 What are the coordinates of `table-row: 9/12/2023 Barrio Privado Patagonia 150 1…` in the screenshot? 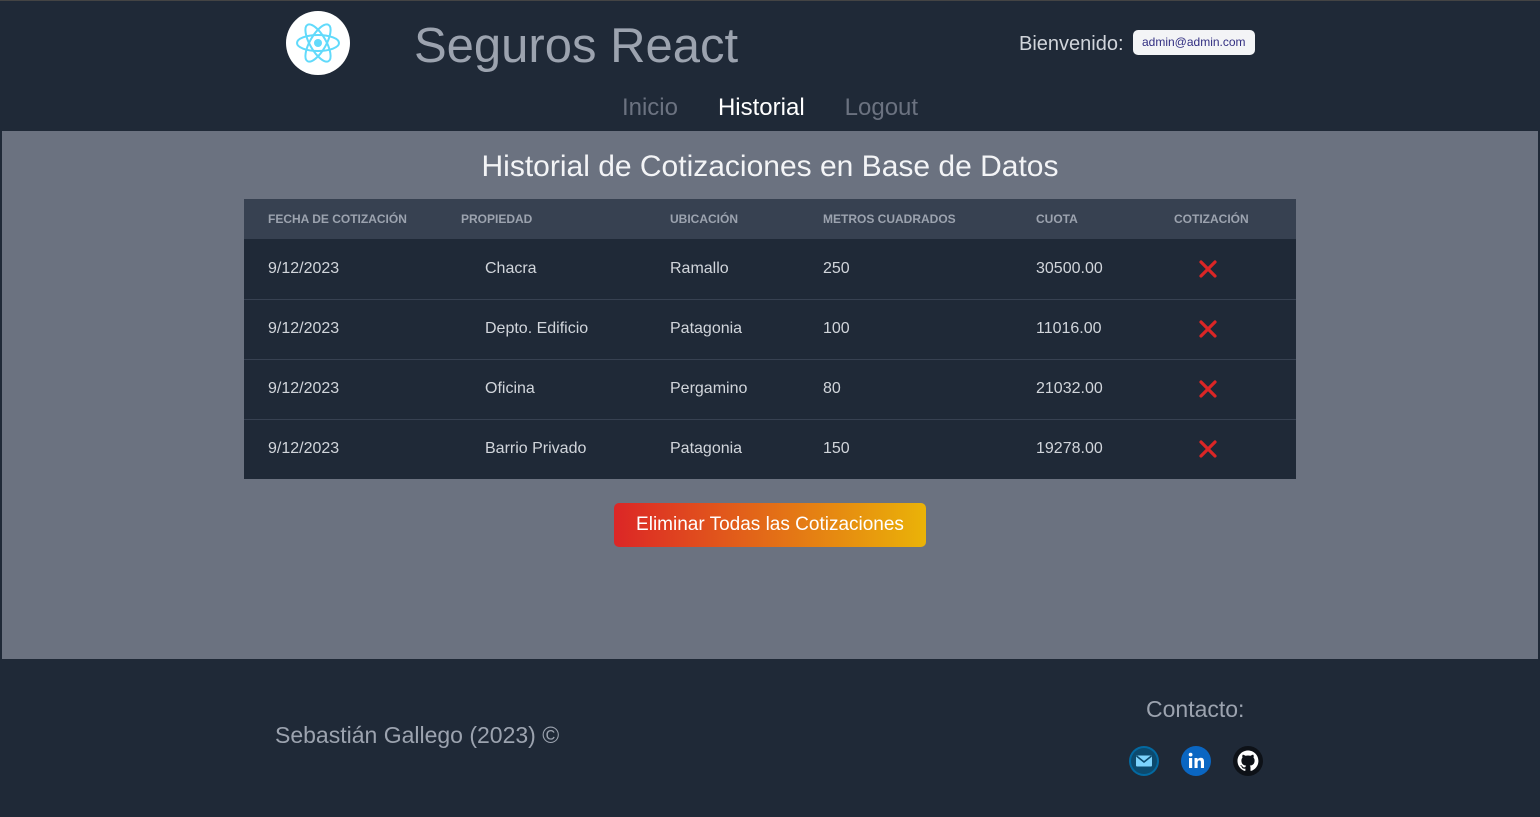 It's located at (770, 449).